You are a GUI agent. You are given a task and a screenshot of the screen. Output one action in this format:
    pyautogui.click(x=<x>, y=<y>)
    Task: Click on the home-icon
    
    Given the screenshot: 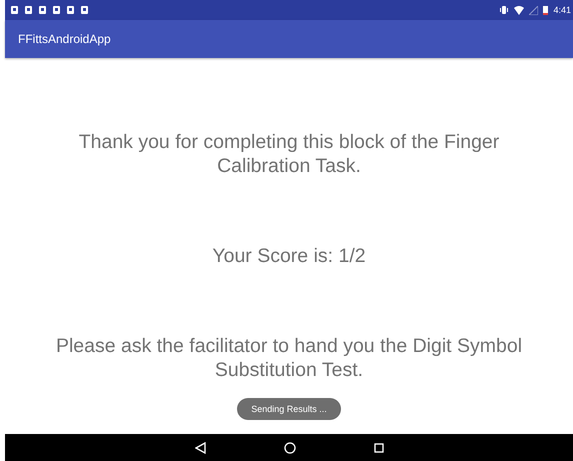 What is the action you would take?
    pyautogui.click(x=290, y=448)
    